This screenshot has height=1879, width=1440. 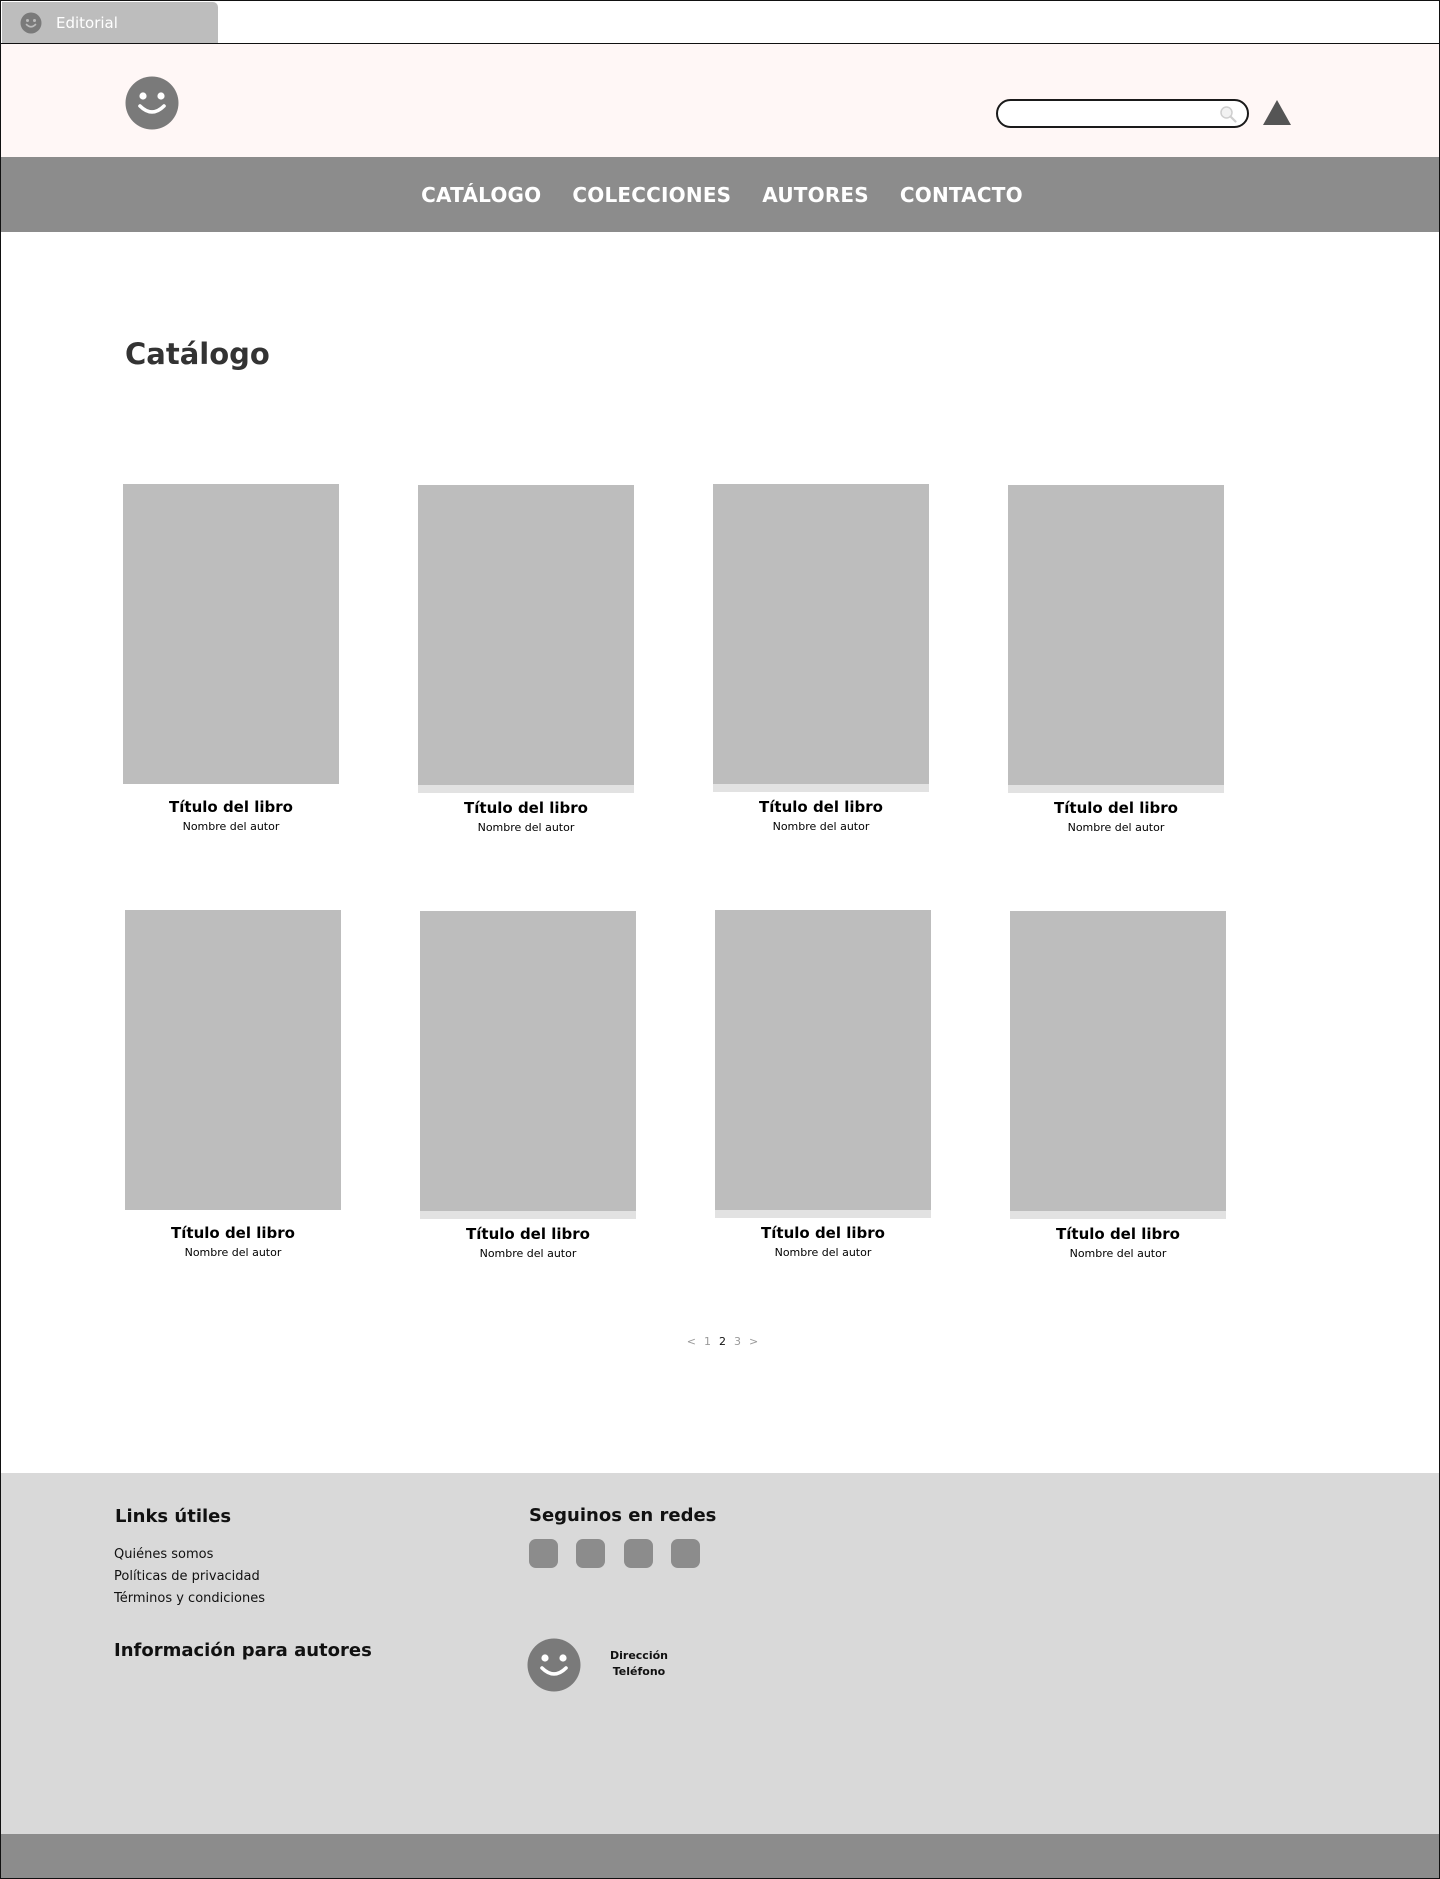 I want to click on search-box, so click(x=1122, y=113).